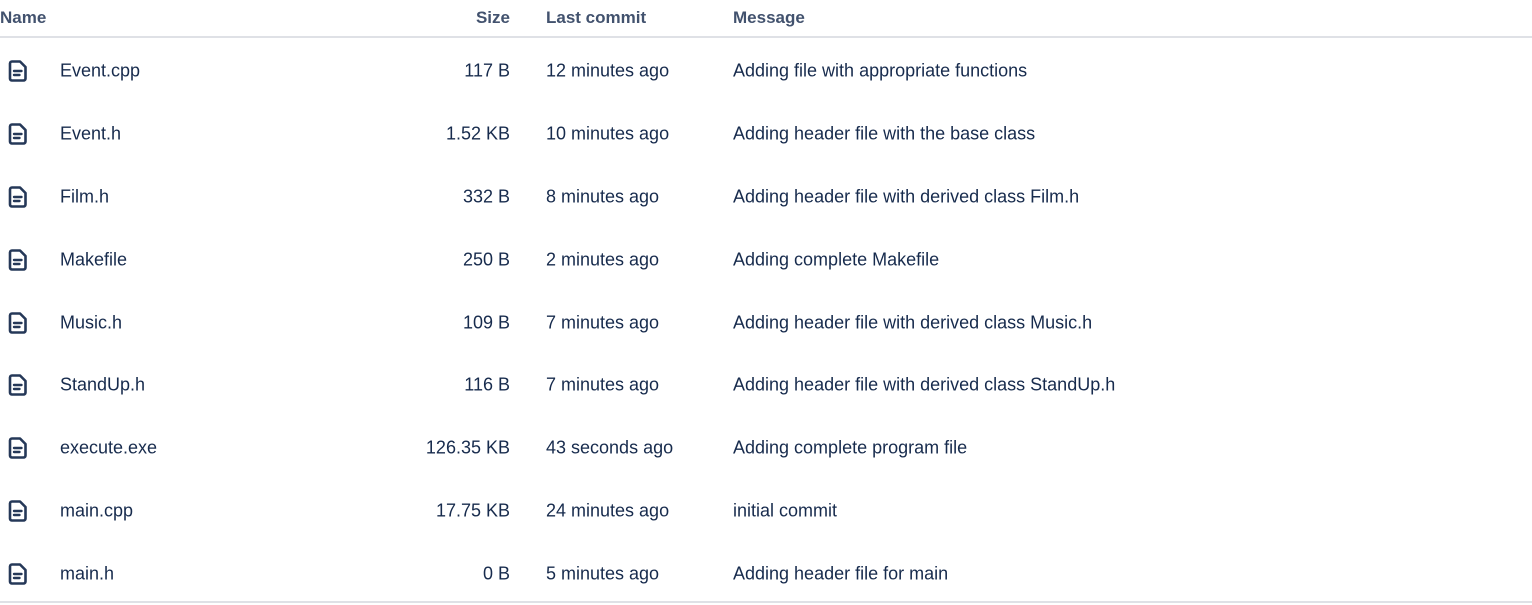  I want to click on file-size: 17.75 KB, so click(472, 510).